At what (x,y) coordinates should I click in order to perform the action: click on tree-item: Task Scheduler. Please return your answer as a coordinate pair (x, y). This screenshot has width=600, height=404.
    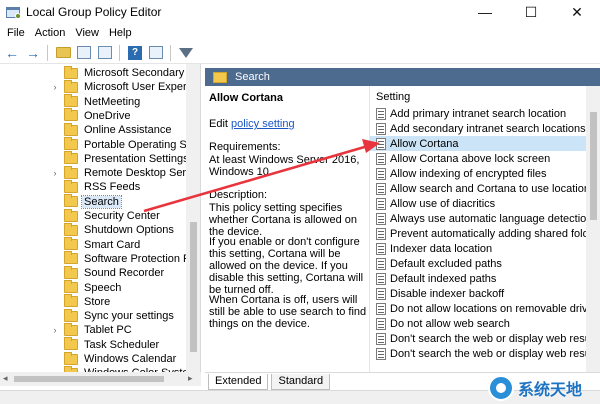
    Looking at the image, I should click on (80, 344).